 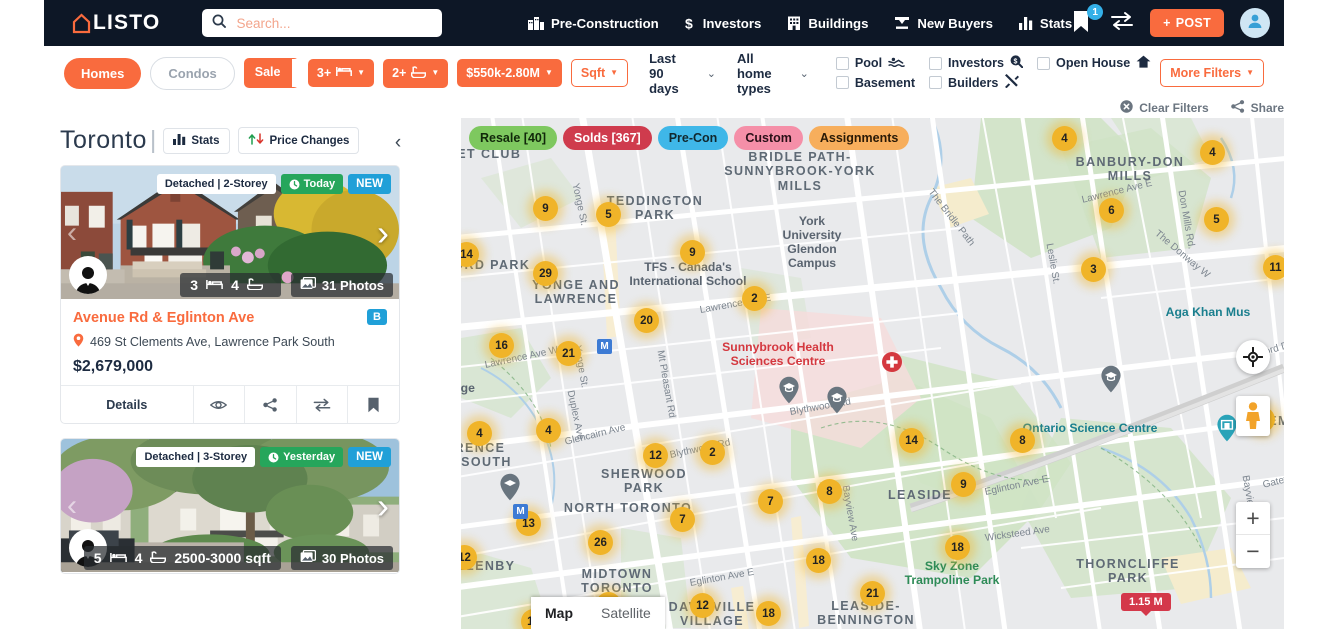 What do you see at coordinates (373, 404) in the screenshot?
I see `save-listing-button` at bounding box center [373, 404].